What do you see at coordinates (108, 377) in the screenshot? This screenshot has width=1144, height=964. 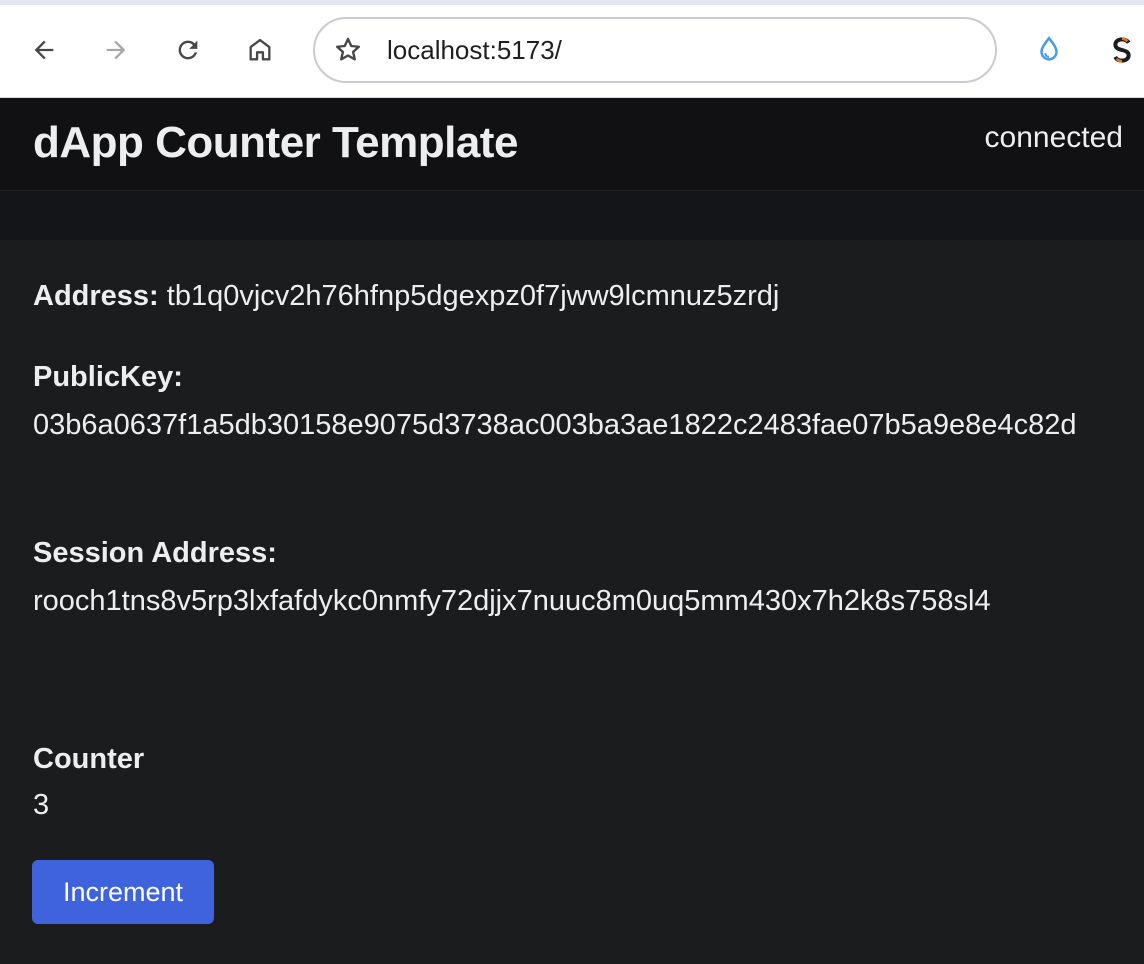 I see `public-key-label: PublicKey:` at bounding box center [108, 377].